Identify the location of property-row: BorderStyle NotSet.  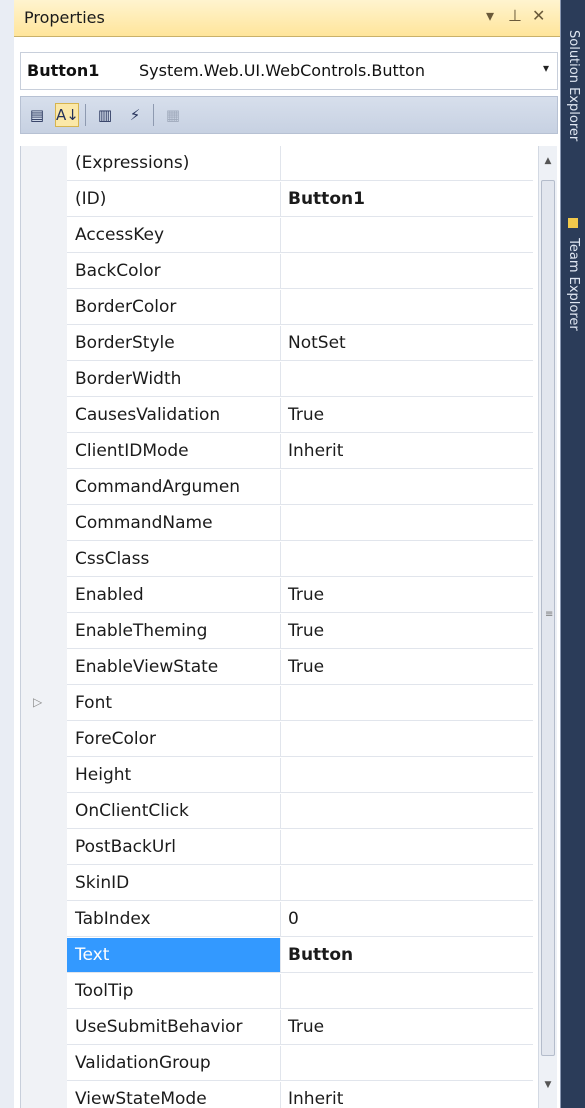
(277, 344).